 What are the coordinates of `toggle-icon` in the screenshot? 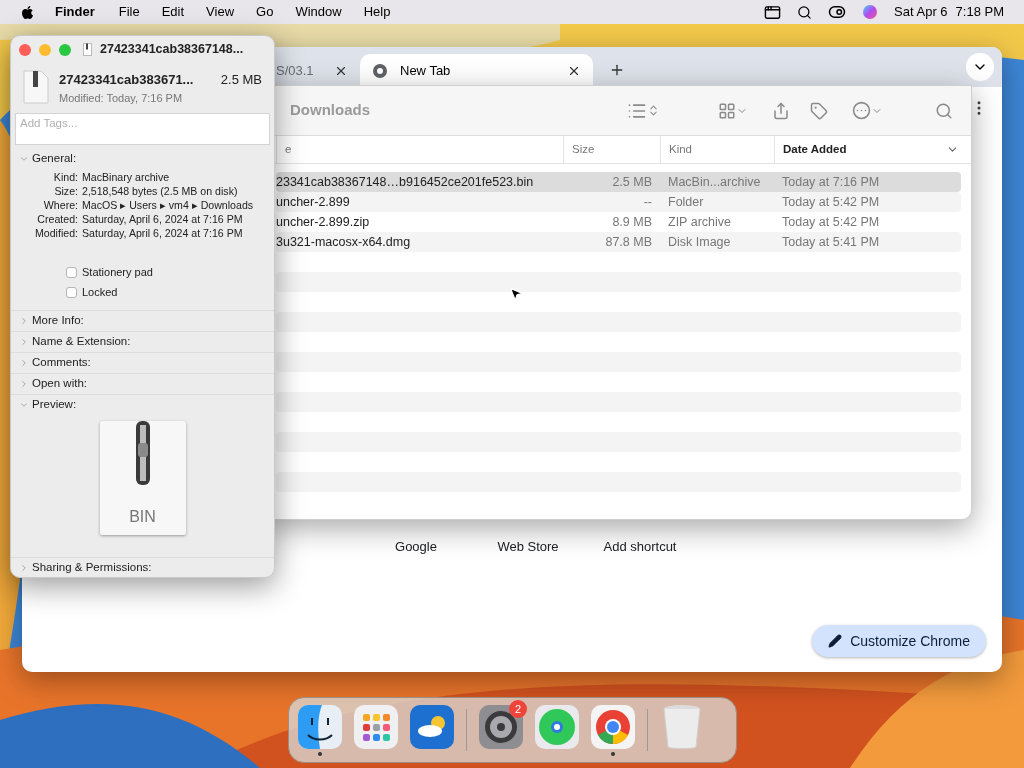 It's located at (837, 12).